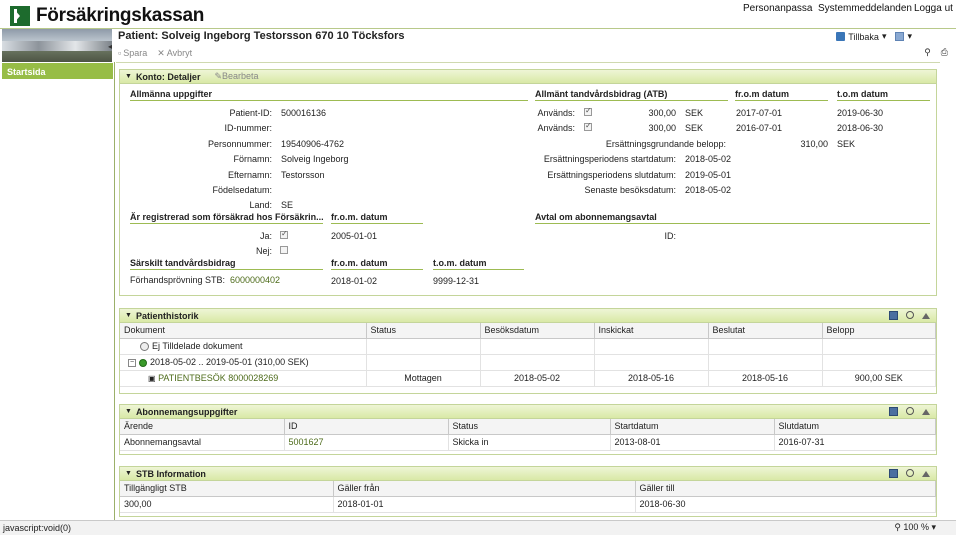 This screenshot has width=956, height=535. Describe the element at coordinates (132, 53) in the screenshot. I see `save-button: ▫ Spara` at that location.